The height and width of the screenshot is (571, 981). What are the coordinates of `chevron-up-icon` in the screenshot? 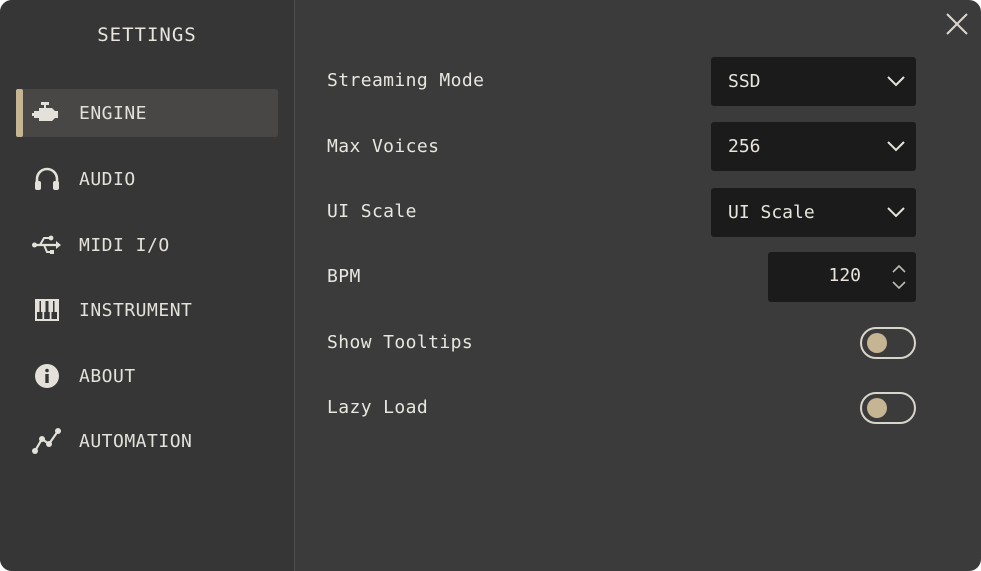 It's located at (899, 269).